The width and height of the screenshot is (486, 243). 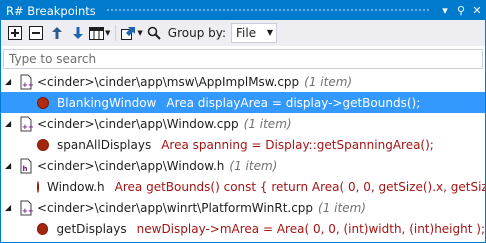 I want to click on group-by-label: Group by:, so click(x=197, y=33).